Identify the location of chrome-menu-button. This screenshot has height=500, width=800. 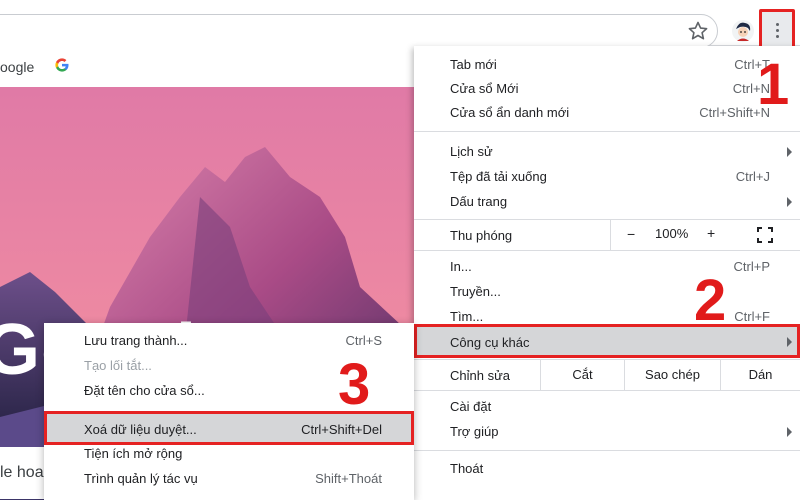
(777, 30).